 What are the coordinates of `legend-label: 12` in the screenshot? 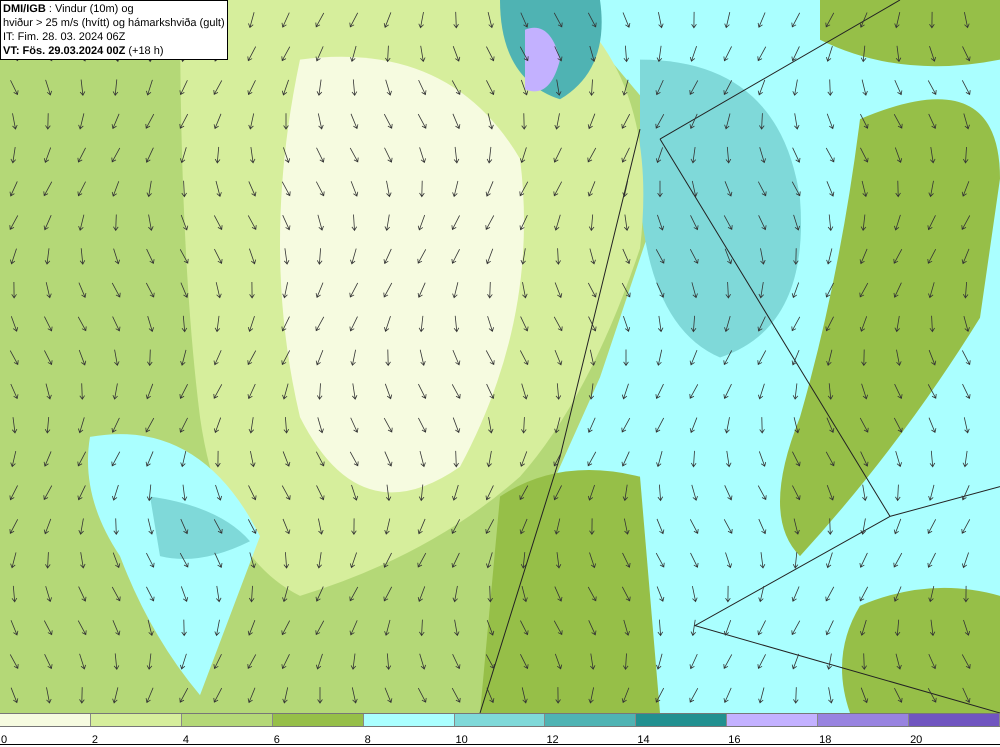 It's located at (552, 740).